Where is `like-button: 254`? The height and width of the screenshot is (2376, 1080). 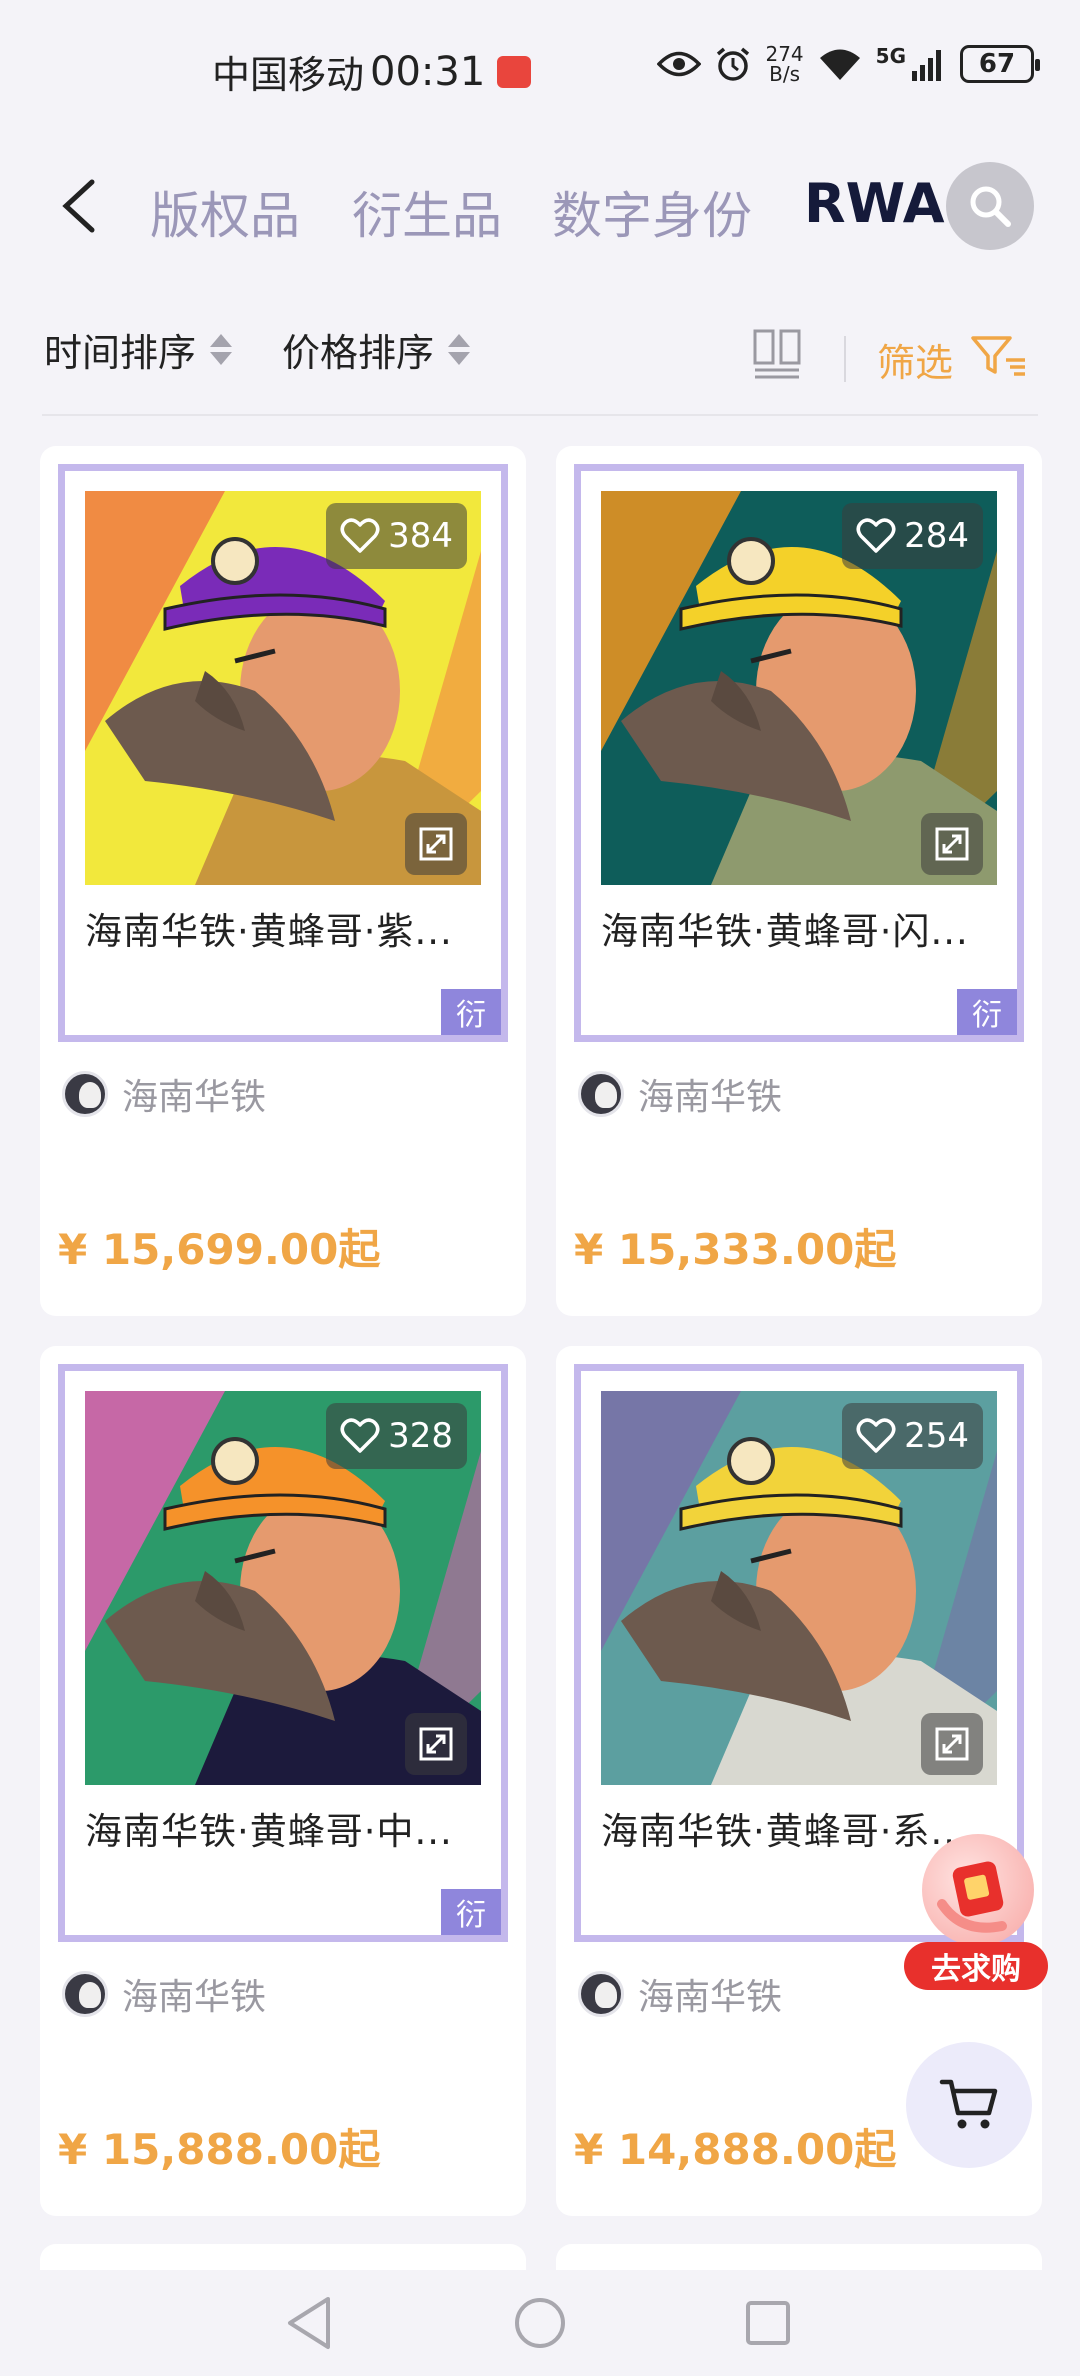
like-button: 254 is located at coordinates (912, 1436).